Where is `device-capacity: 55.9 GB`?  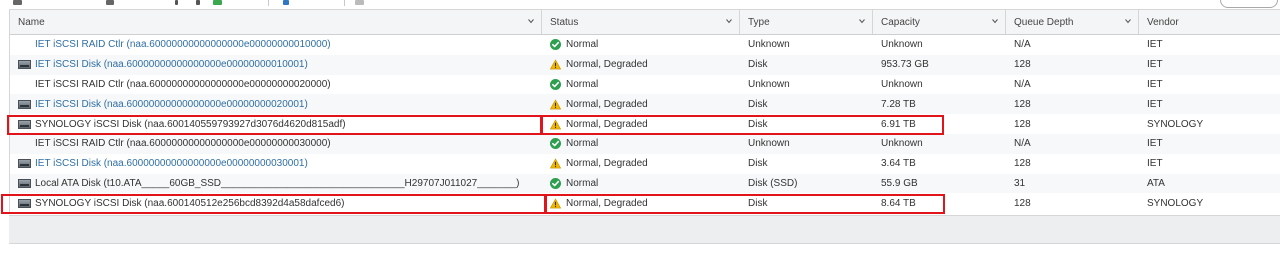
device-capacity: 55.9 GB is located at coordinates (899, 183).